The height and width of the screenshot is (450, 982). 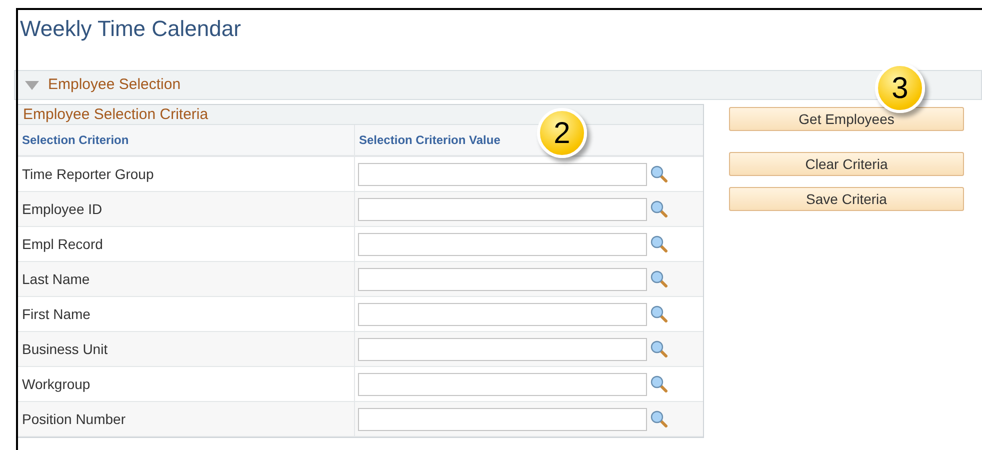 I want to click on page-title: Weekly Time Calendar, so click(x=130, y=29).